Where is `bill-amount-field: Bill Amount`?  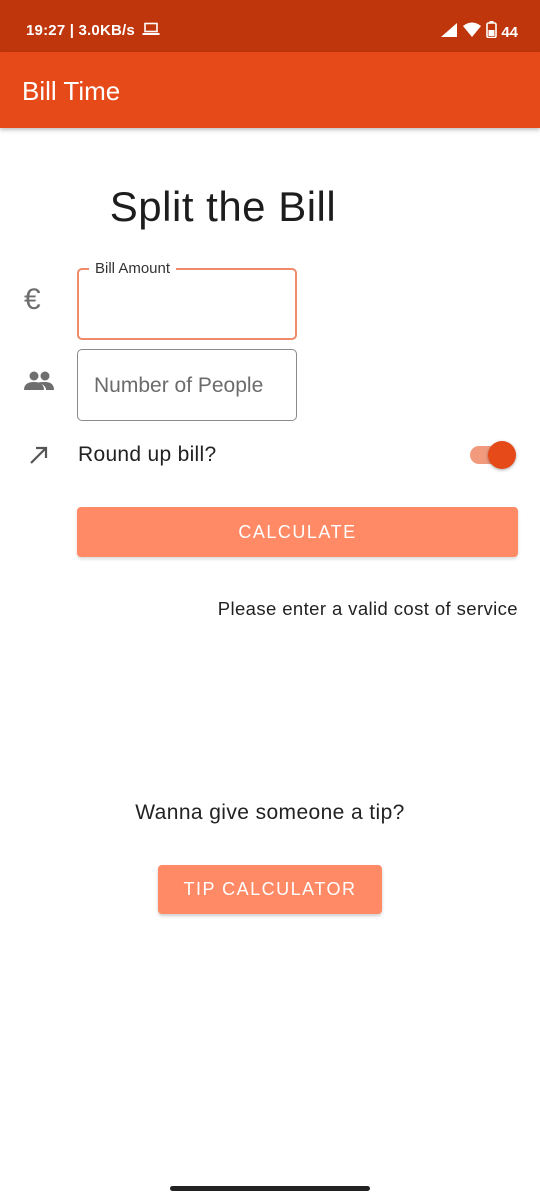
bill-amount-field: Bill Amount is located at coordinates (187, 300).